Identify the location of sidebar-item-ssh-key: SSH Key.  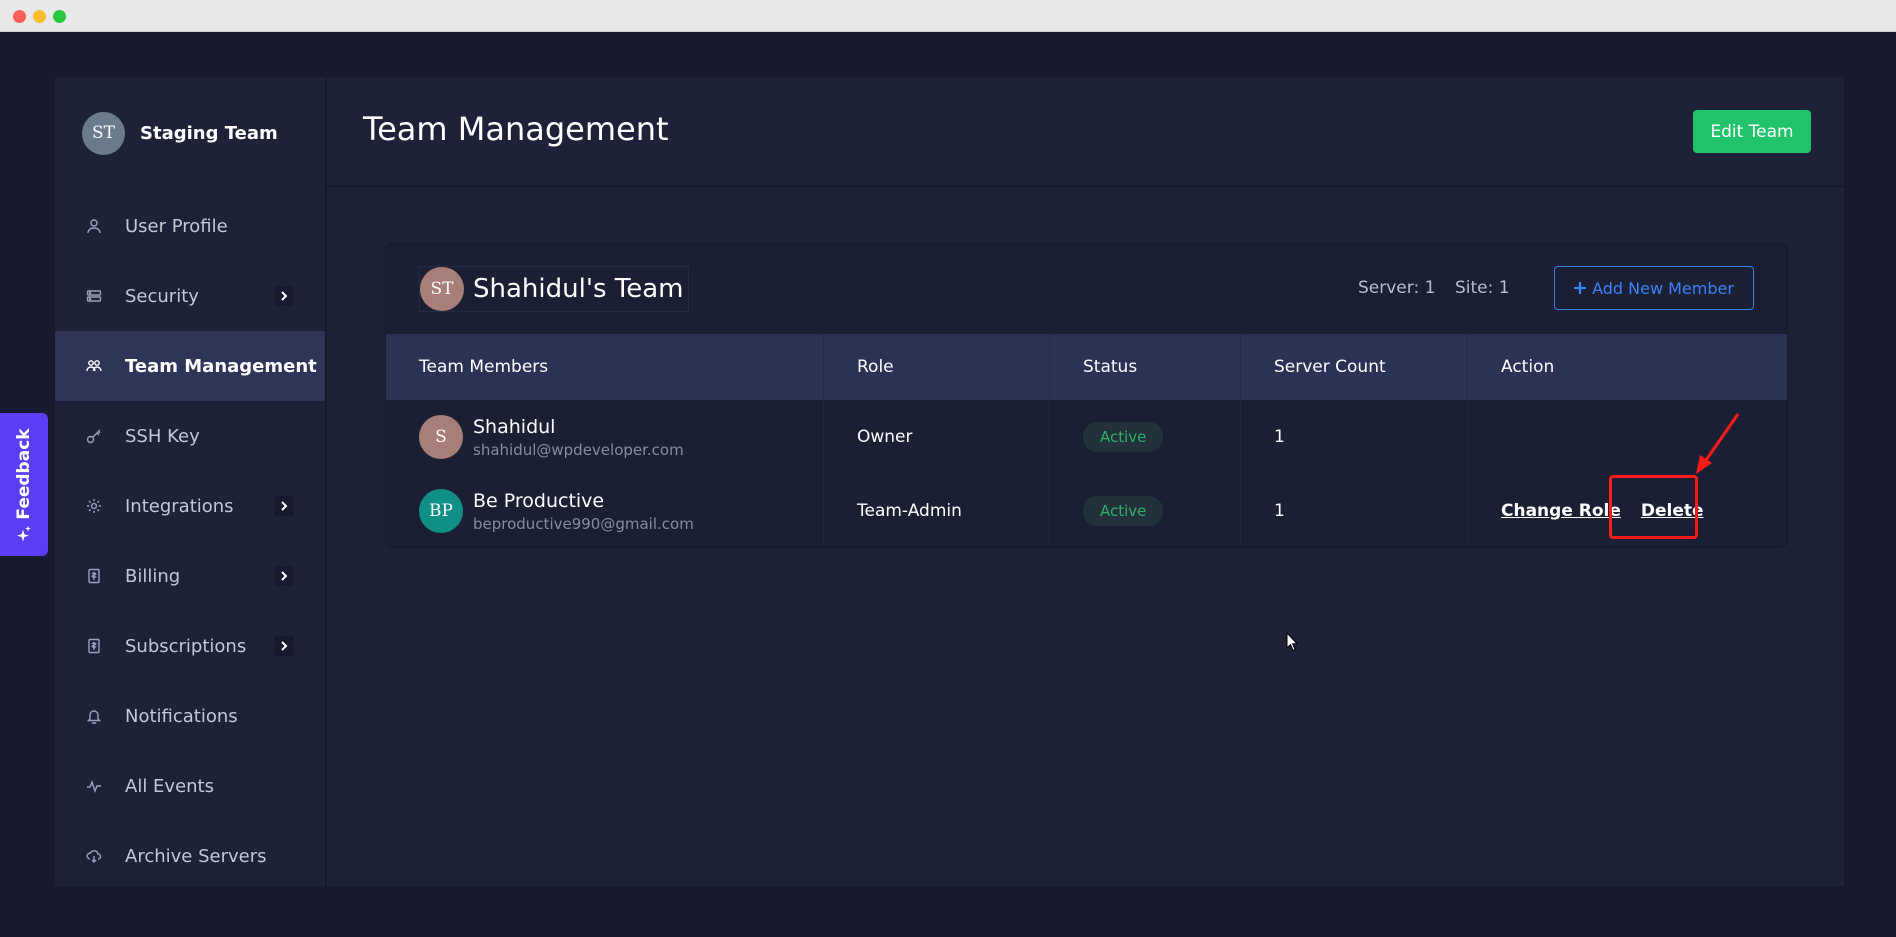
(190, 436).